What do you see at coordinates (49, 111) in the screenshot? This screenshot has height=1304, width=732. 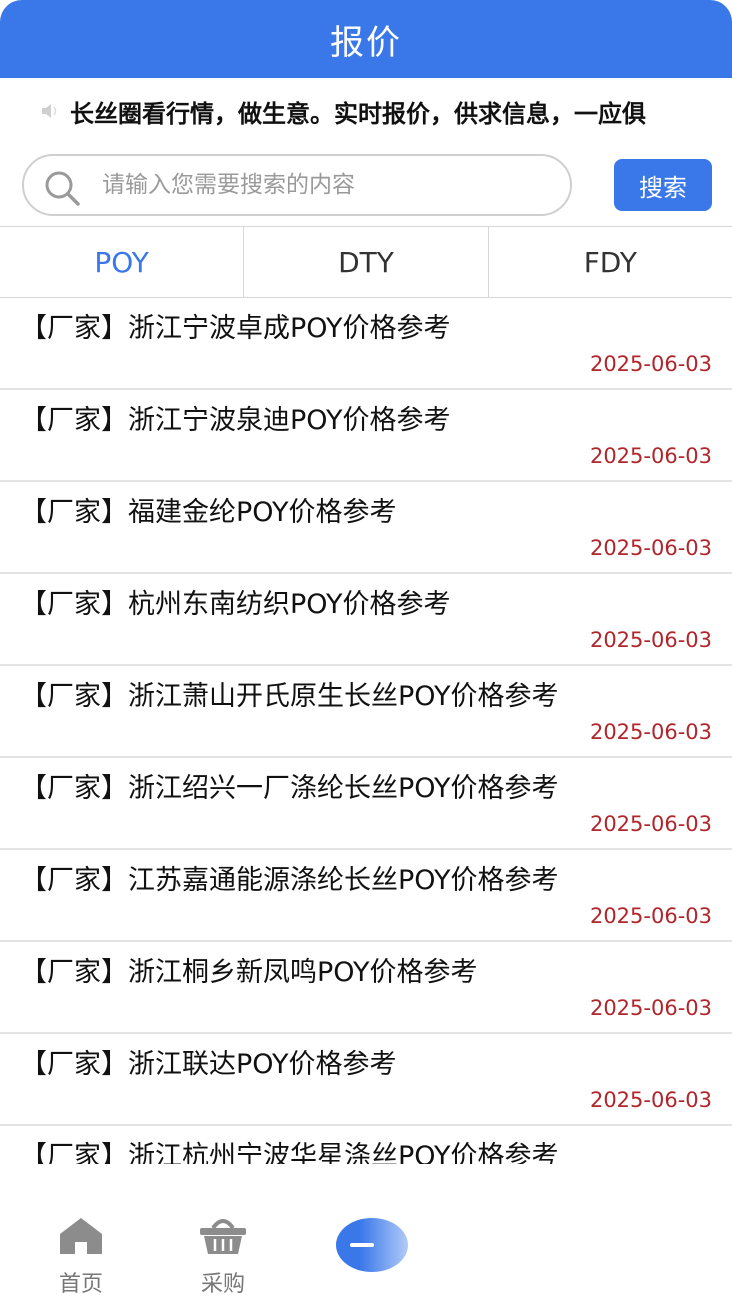 I see `speaker-icon` at bounding box center [49, 111].